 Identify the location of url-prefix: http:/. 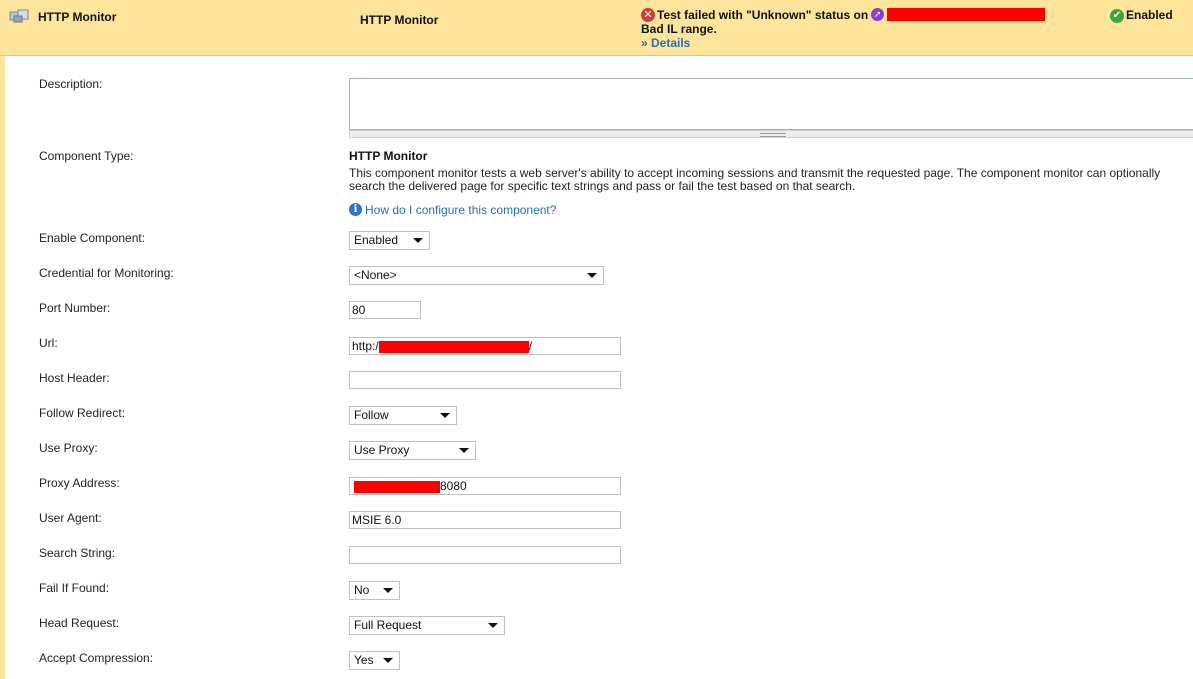
(365, 346).